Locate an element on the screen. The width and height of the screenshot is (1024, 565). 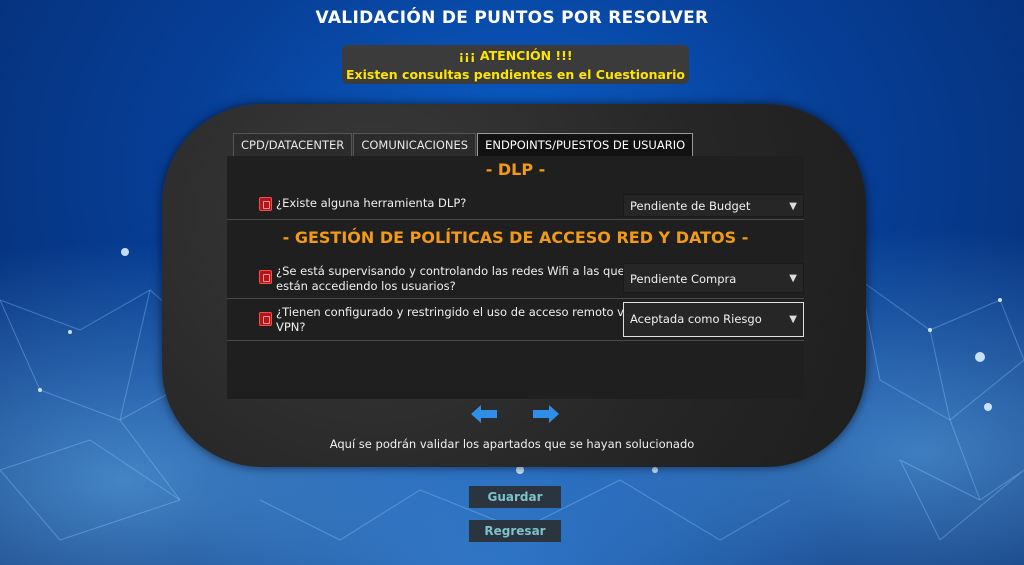
arrow-right-icon is located at coordinates (546, 414).